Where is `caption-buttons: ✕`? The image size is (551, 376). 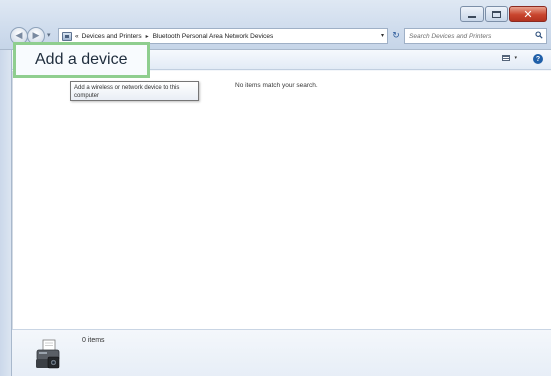
caption-buttons: ✕ is located at coordinates (503, 14).